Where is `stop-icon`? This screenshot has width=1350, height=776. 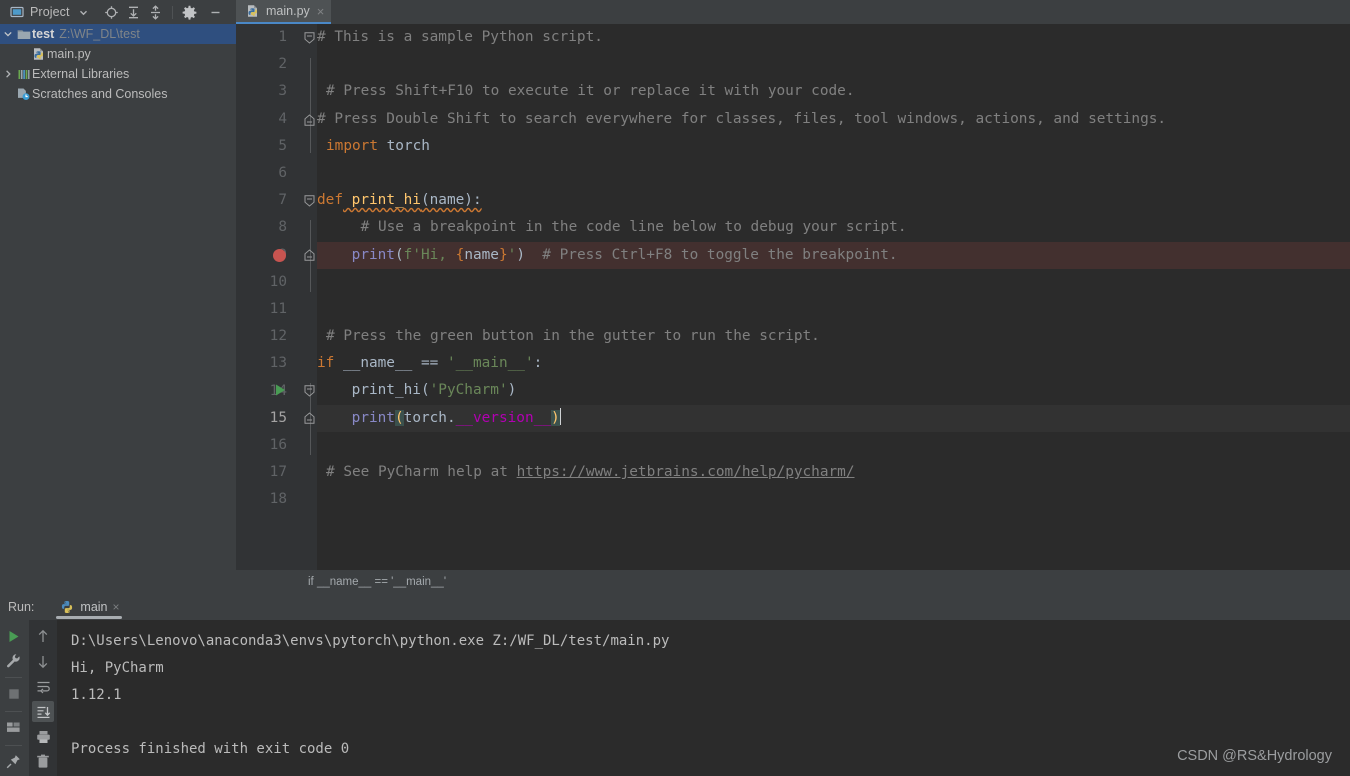 stop-icon is located at coordinates (14, 694).